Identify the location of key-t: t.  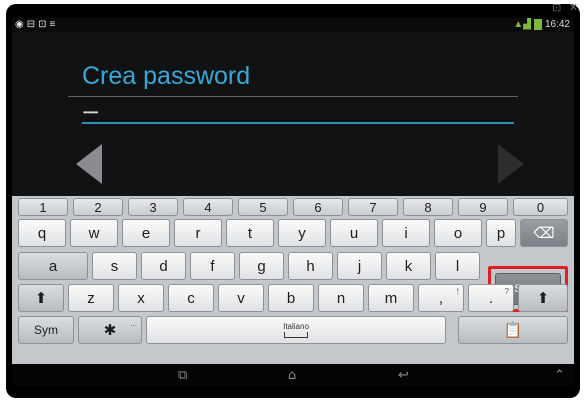
(250, 233).